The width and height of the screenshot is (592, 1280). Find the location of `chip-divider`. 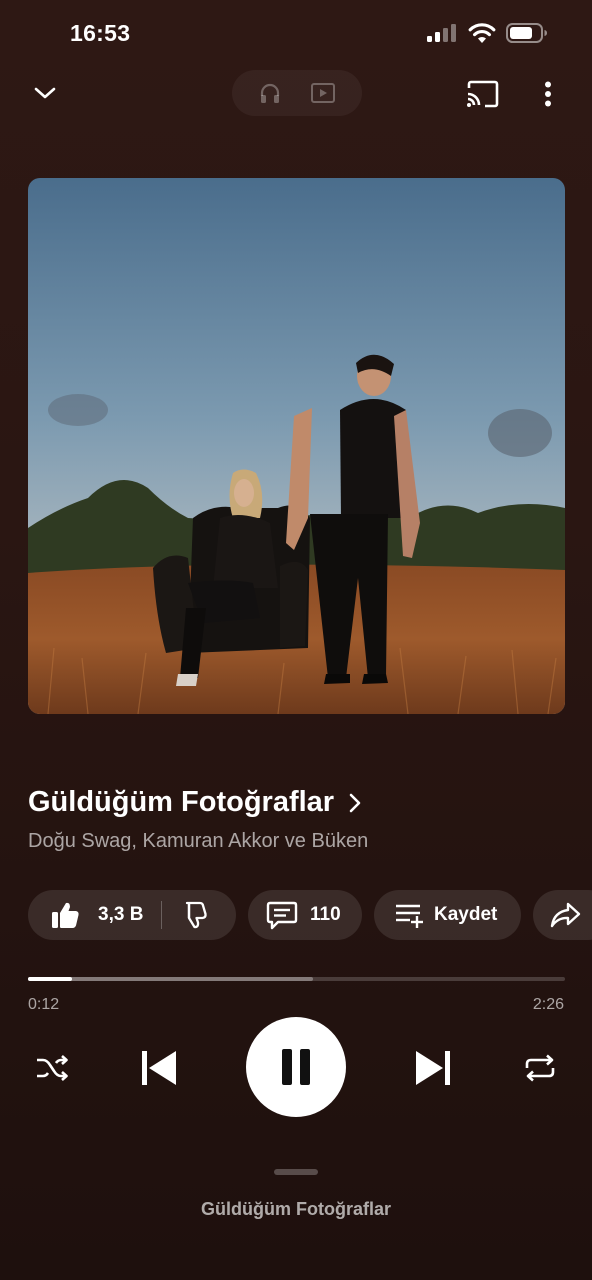

chip-divider is located at coordinates (162, 915).